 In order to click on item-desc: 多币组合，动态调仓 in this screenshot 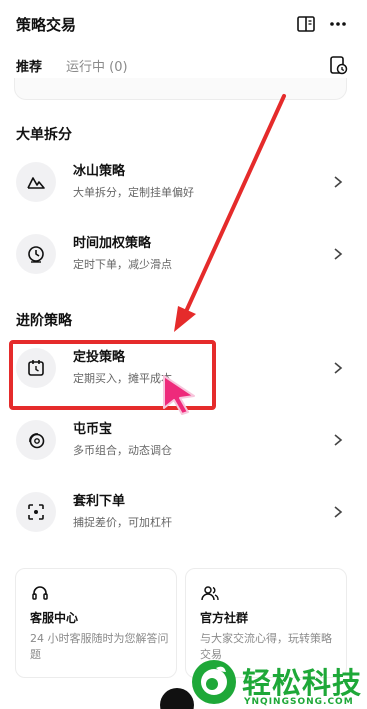, I will do `click(122, 450)`.